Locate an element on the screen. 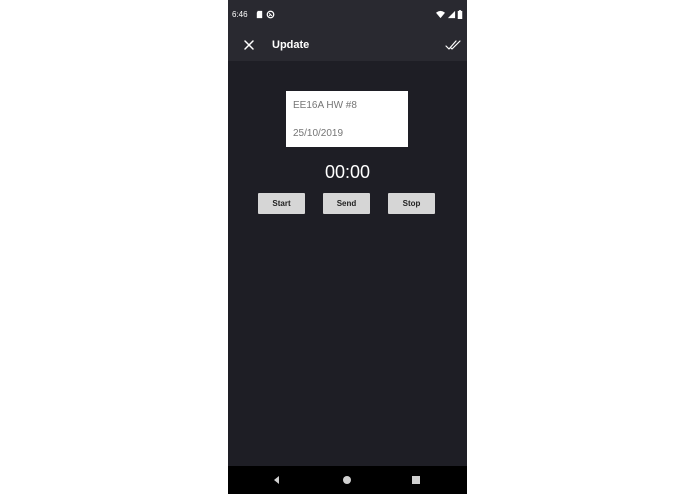  assignment-card: EE16A HW #8 25/10/2019 is located at coordinates (347, 119).